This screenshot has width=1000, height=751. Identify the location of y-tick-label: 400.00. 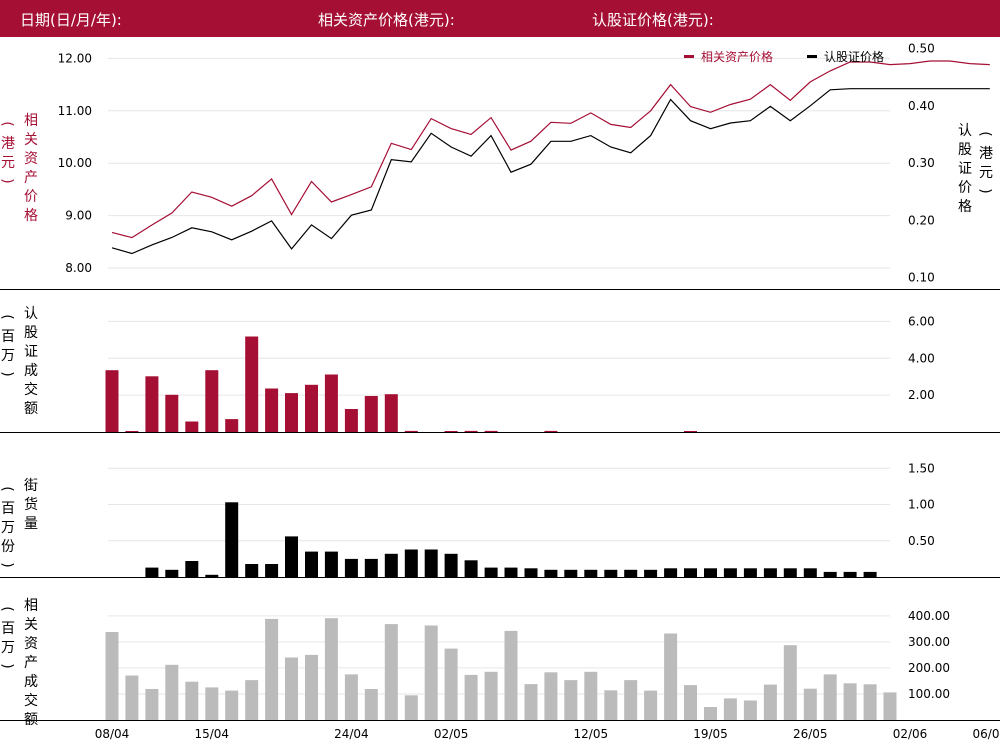
(929, 616).